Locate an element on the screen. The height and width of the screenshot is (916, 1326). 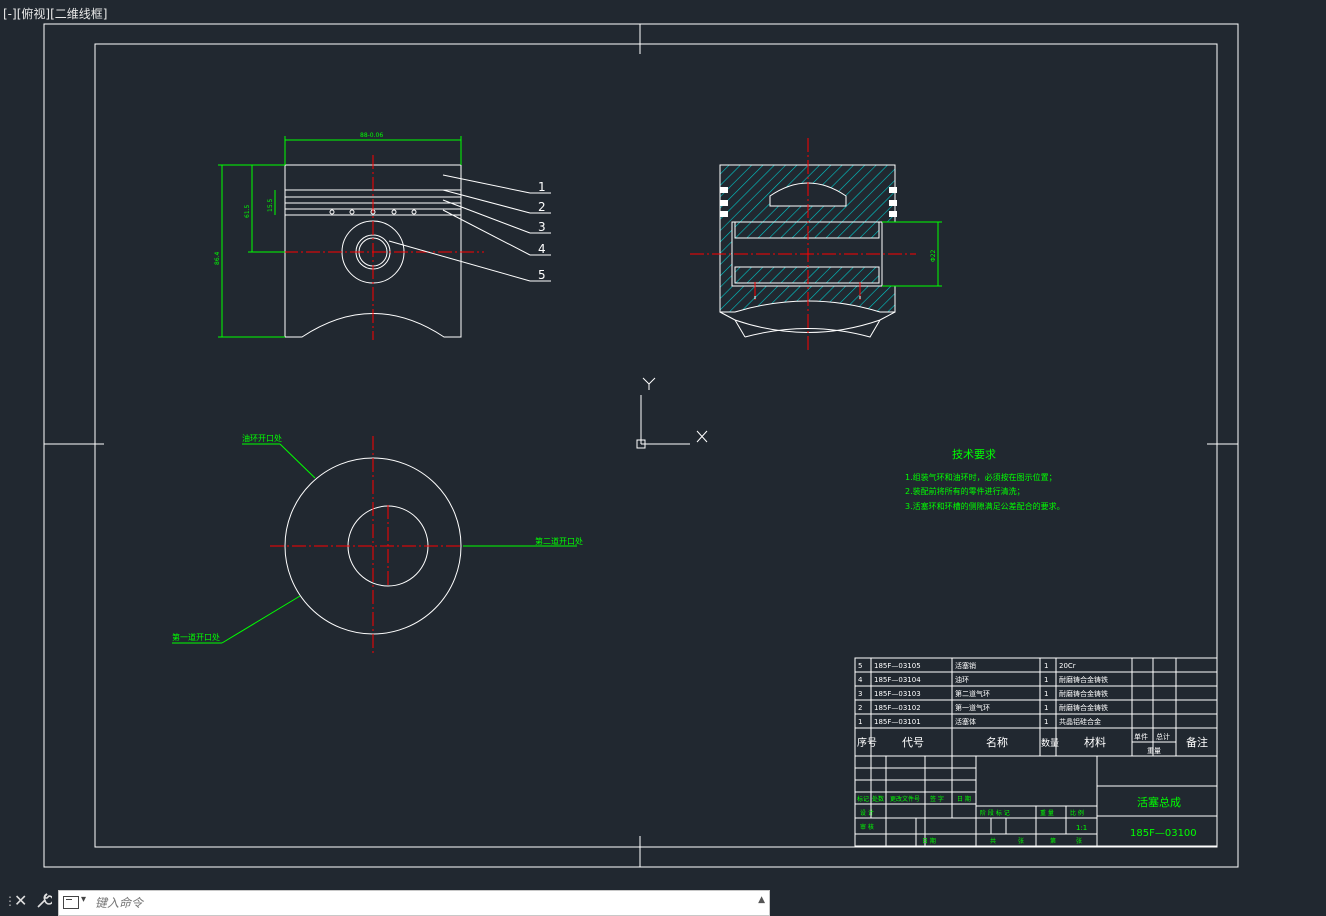
bom-row-5-code: 185F—03105 is located at coordinates (897, 666).